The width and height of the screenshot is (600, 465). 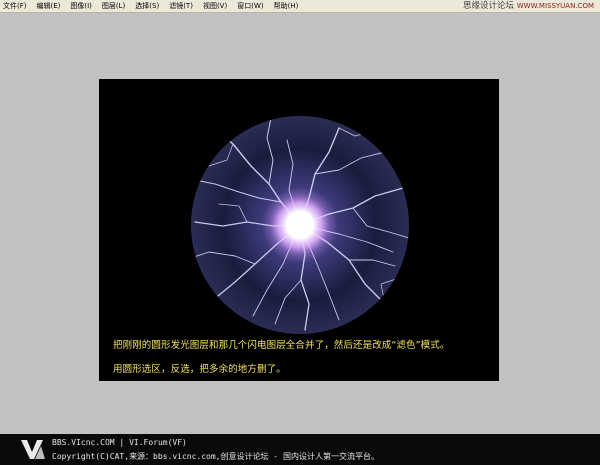 What do you see at coordinates (199, 369) in the screenshot?
I see `caption-step-delete: 用圆形选区，反选，把多余的地方删了。` at bounding box center [199, 369].